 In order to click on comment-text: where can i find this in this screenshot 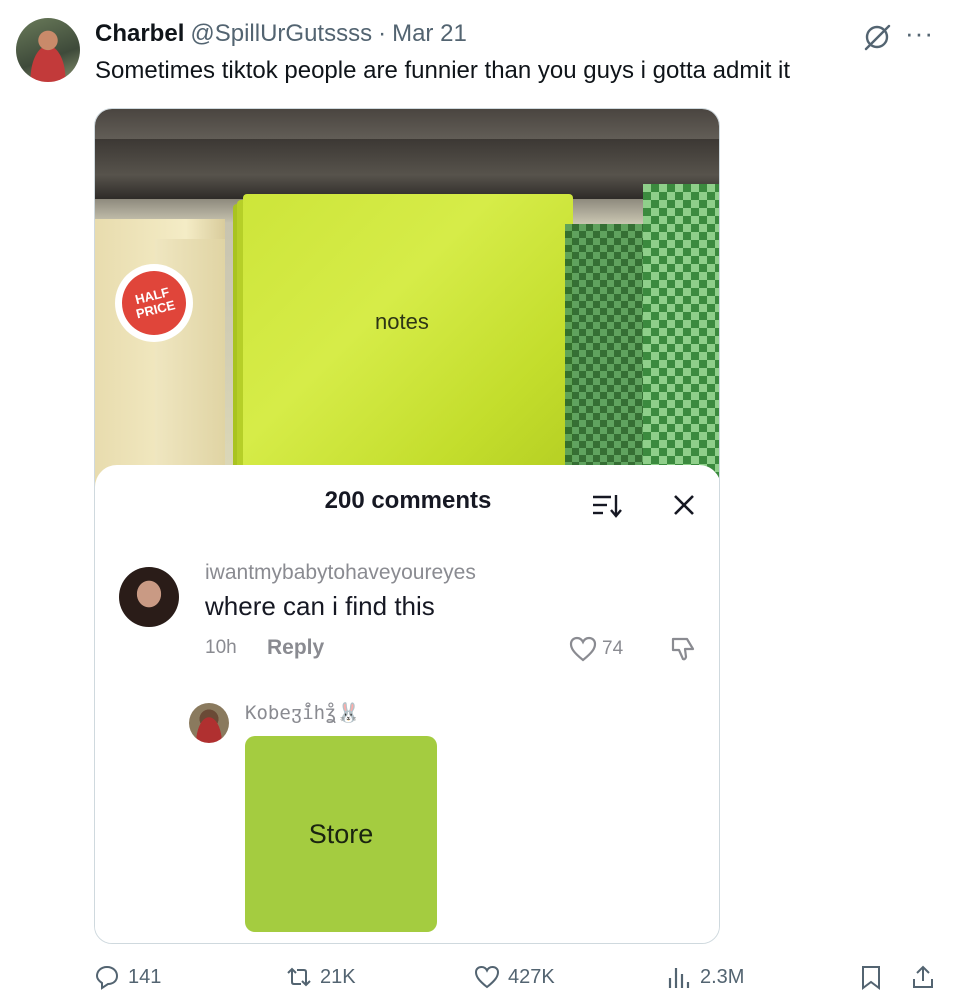, I will do `click(320, 606)`.